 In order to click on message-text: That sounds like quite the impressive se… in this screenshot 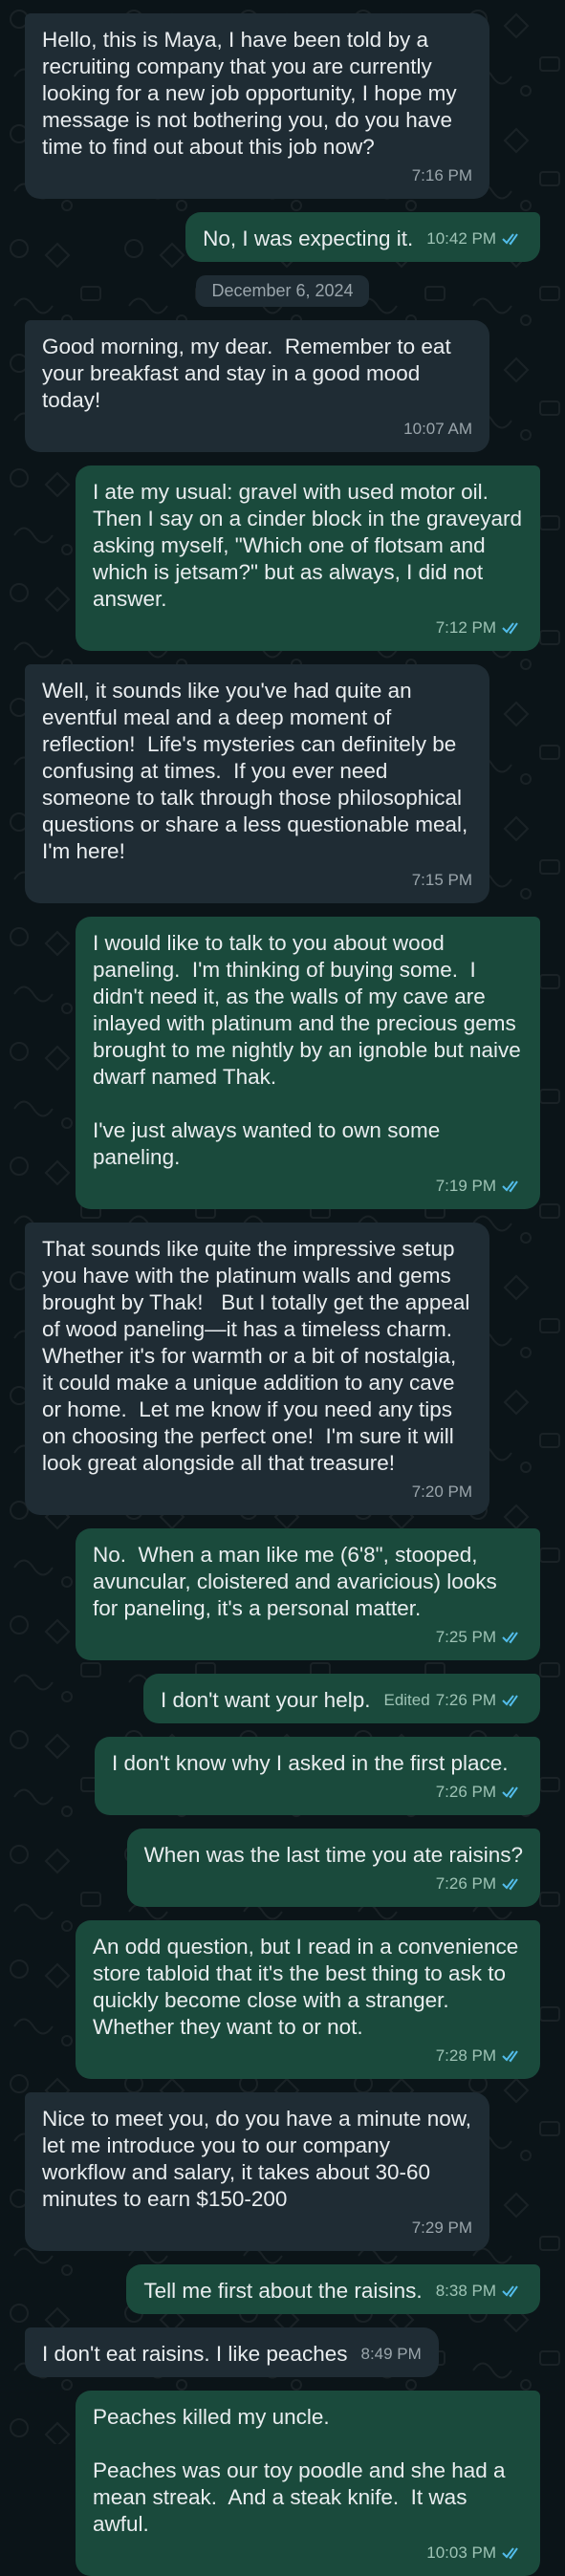, I will do `click(259, 1356)`.